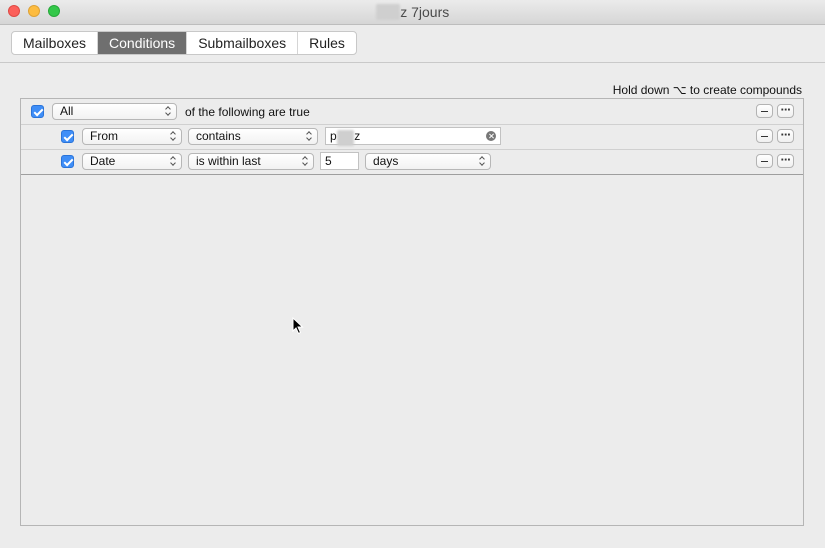 The height and width of the screenshot is (548, 825). Describe the element at coordinates (428, 161) in the screenshot. I see `unit-popup: days` at that location.